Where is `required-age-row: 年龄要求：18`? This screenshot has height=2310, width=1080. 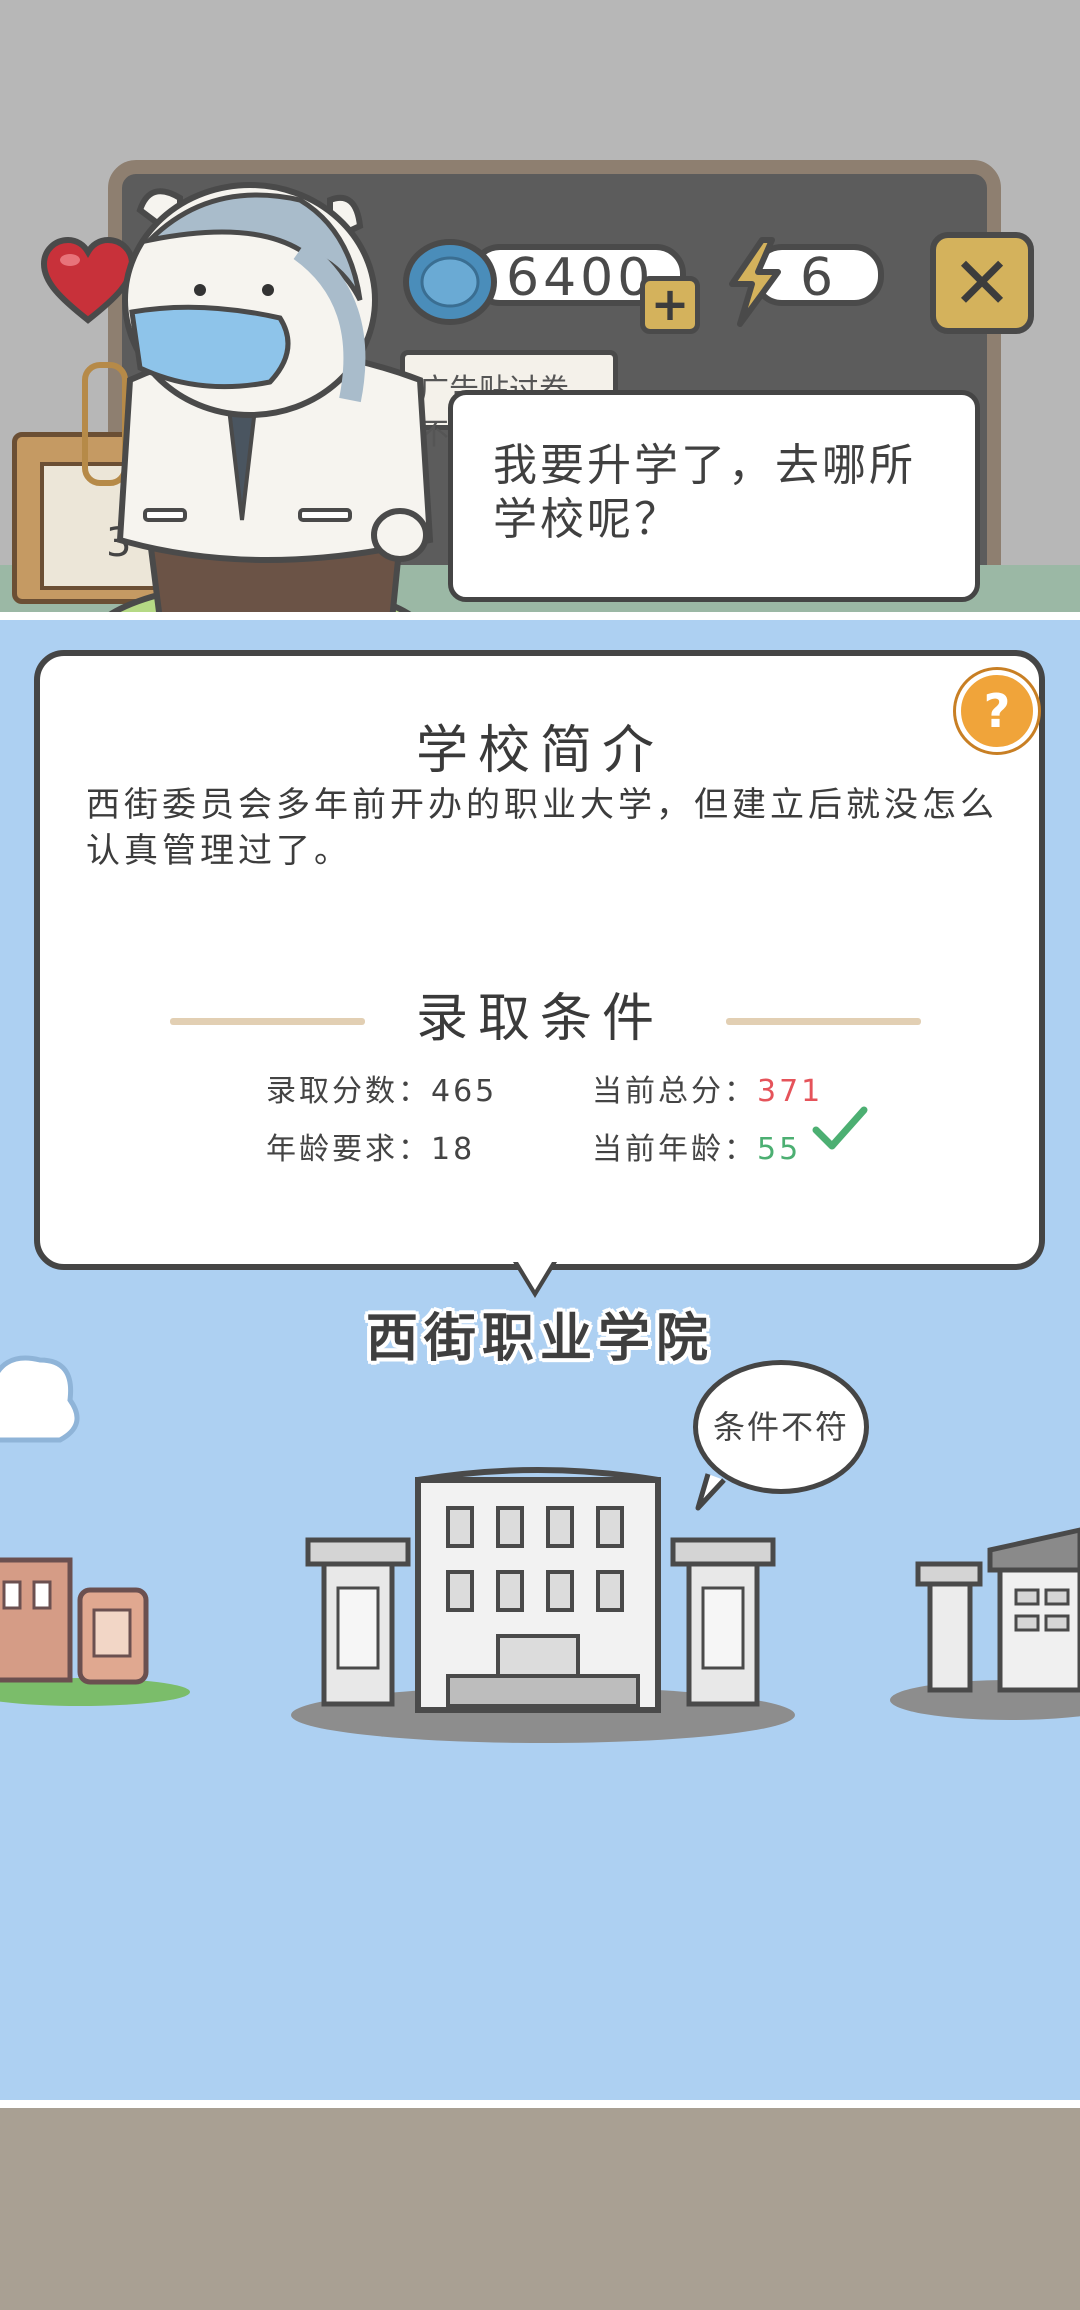 required-age-row: 年龄要求：18 is located at coordinates (370, 1146).